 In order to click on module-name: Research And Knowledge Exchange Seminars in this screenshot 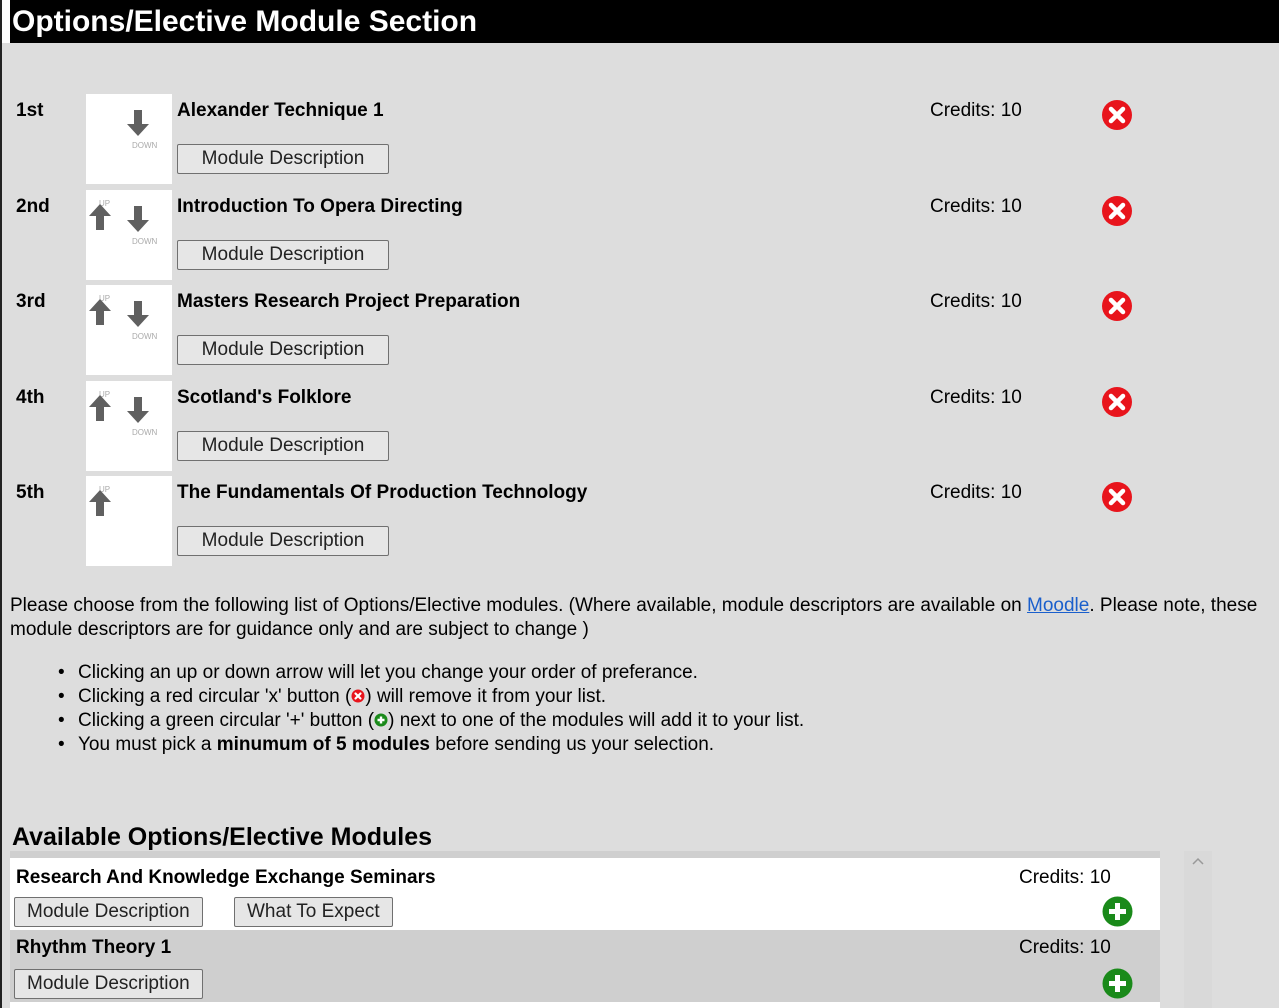, I will do `click(226, 877)`.